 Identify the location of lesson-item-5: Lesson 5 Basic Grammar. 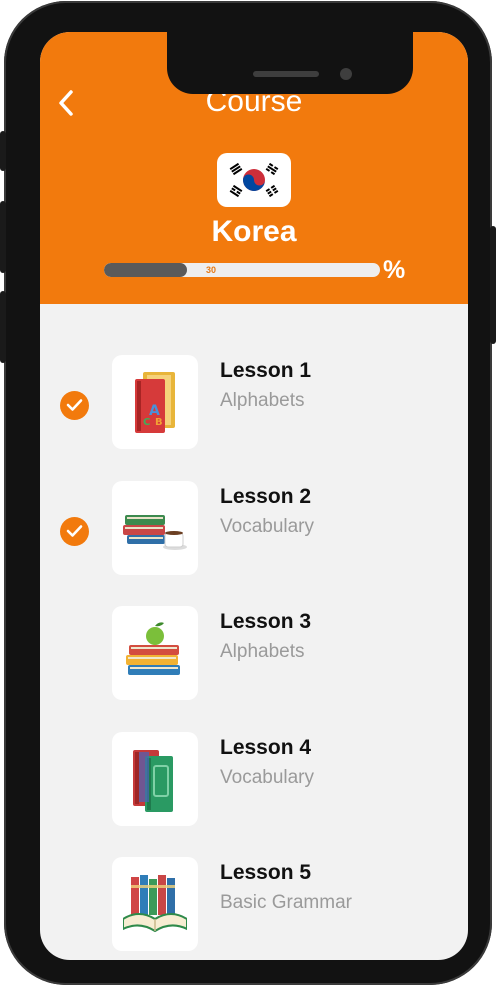
(254, 907).